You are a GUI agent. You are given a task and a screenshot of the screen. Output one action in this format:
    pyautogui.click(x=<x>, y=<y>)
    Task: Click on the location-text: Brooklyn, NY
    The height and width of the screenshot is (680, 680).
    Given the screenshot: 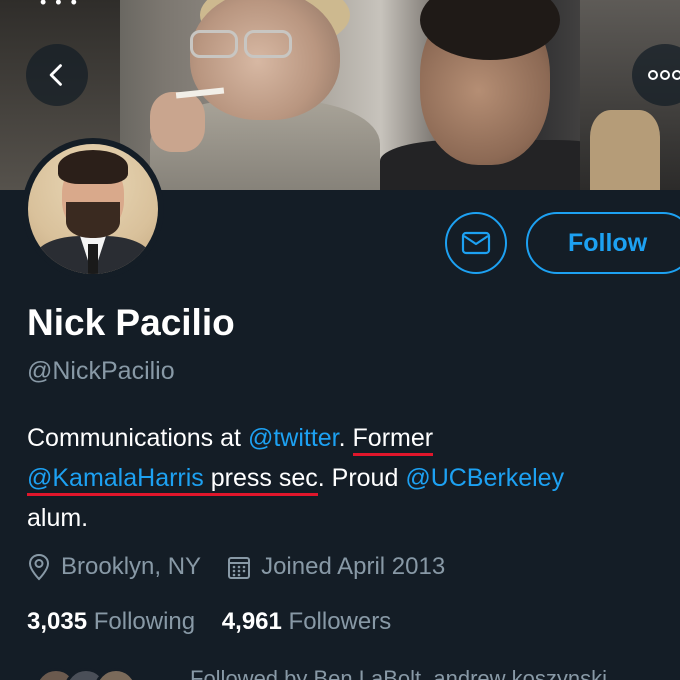 What is the action you would take?
    pyautogui.click(x=131, y=566)
    